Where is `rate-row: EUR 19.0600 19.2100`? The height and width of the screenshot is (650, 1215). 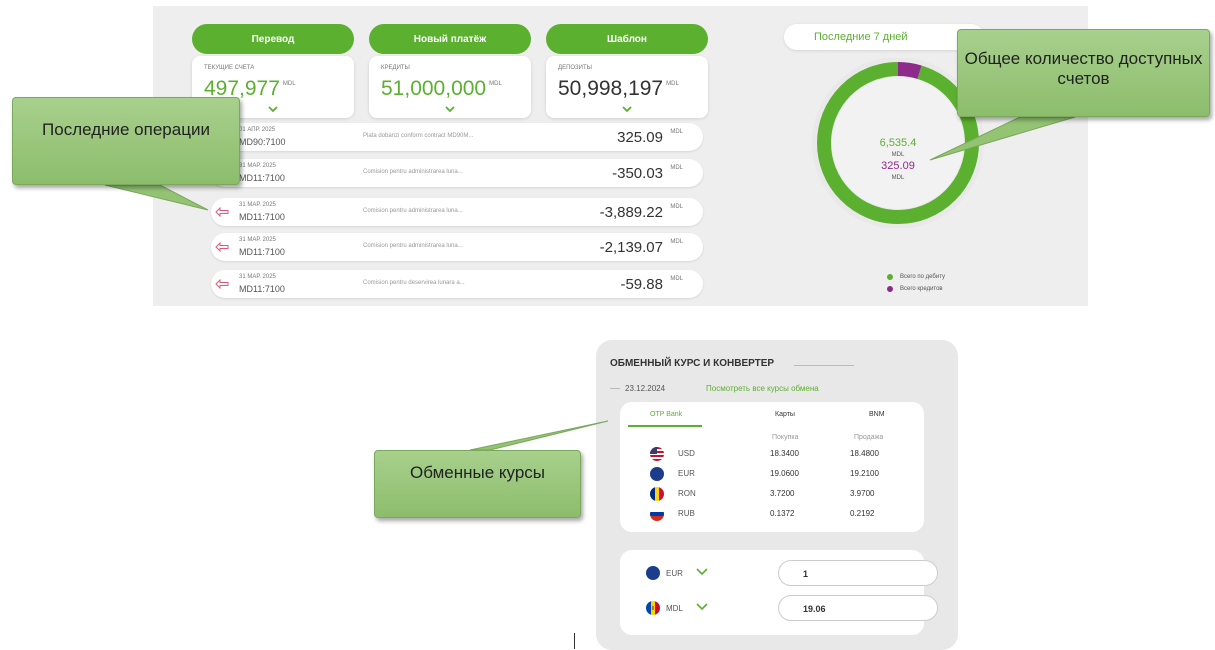
rate-row: EUR 19.0600 19.2100 is located at coordinates (772, 474).